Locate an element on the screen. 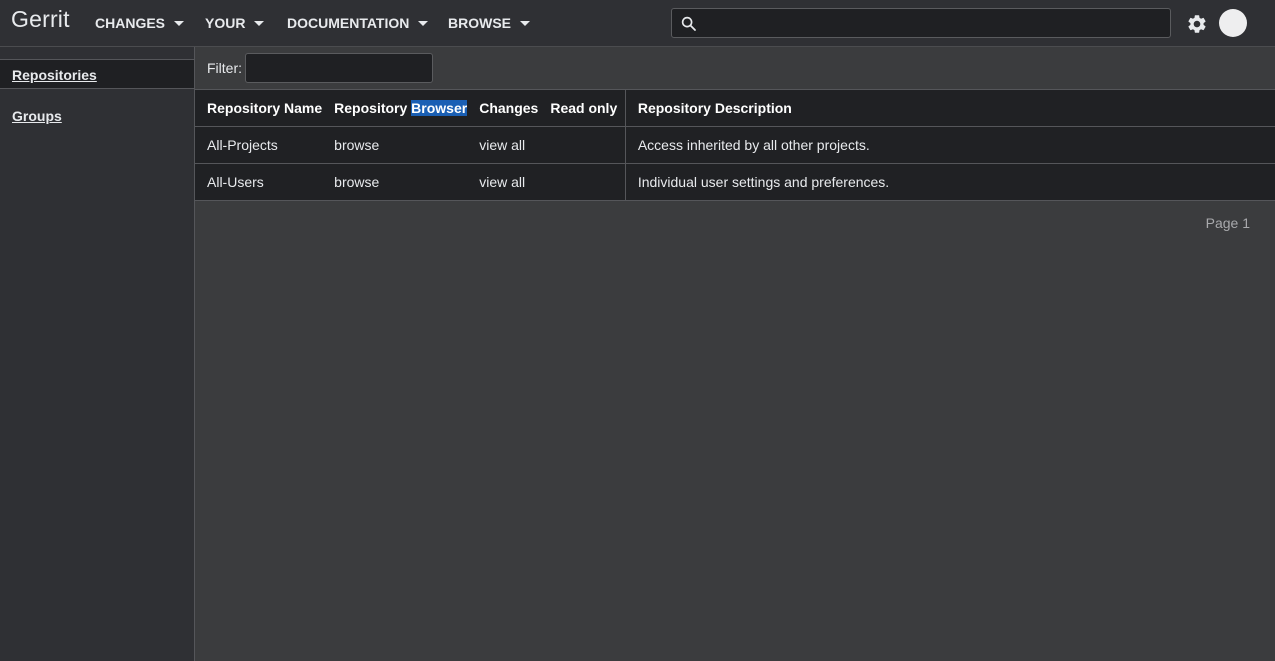 The width and height of the screenshot is (1275, 661). sidebar-item-label: Repositories is located at coordinates (54, 75).